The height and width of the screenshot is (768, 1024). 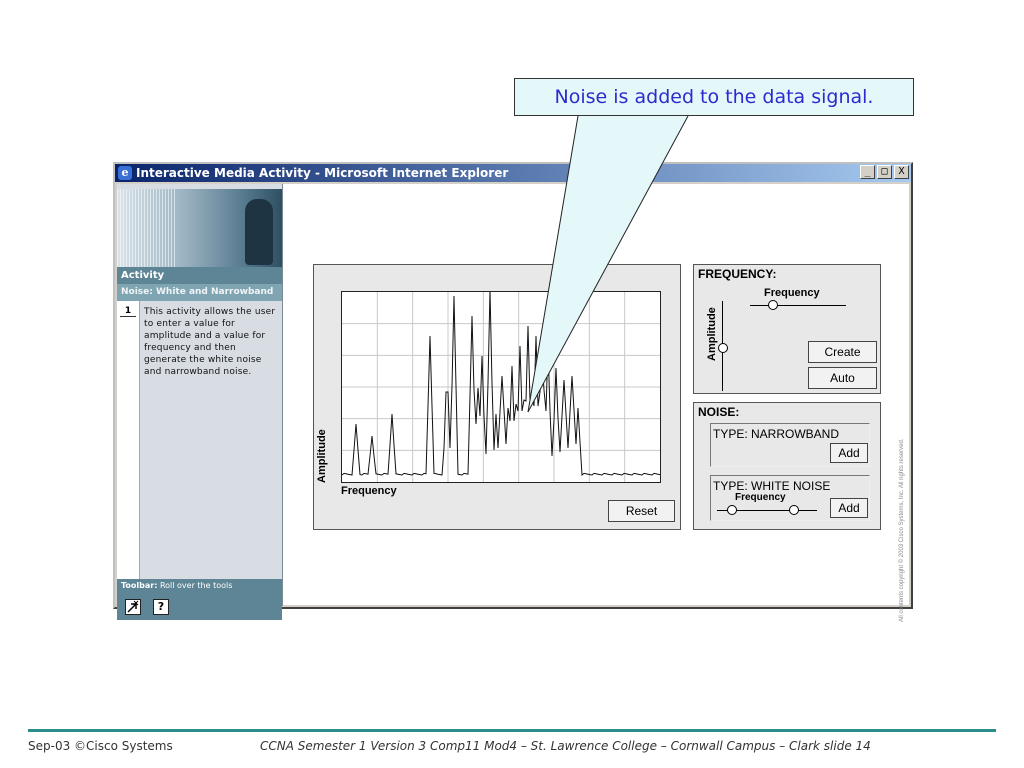 I want to click on footer-rule, so click(x=512, y=730).